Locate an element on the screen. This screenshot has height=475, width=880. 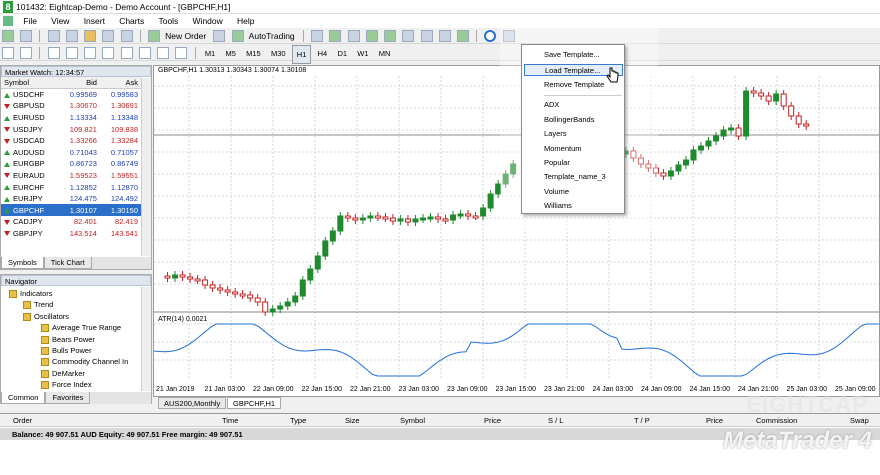
col-price2: Price is located at coordinates (714, 420).